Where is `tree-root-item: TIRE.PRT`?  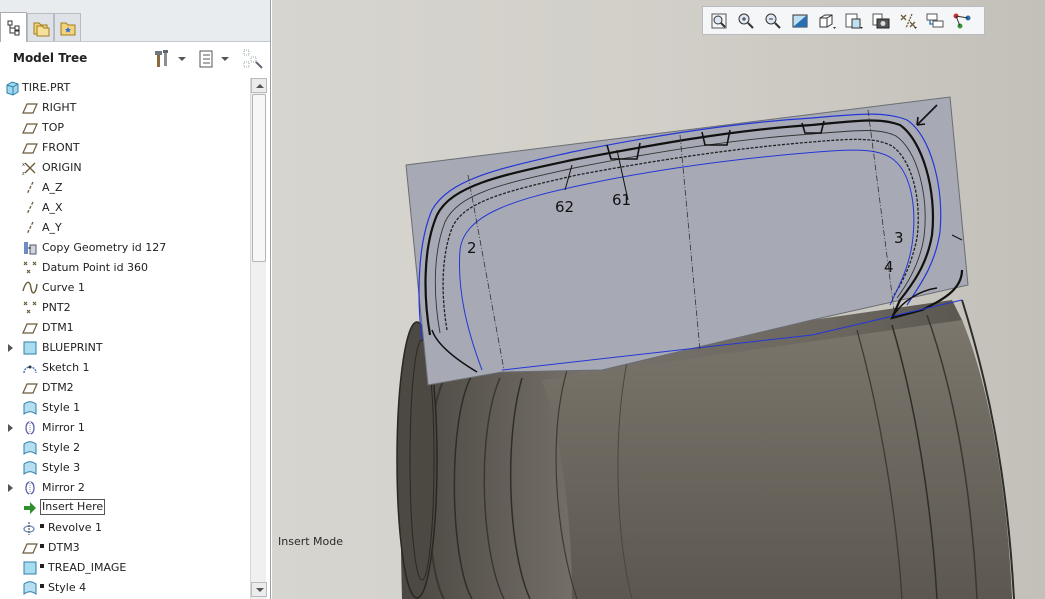 tree-root-item: TIRE.PRT is located at coordinates (125, 88).